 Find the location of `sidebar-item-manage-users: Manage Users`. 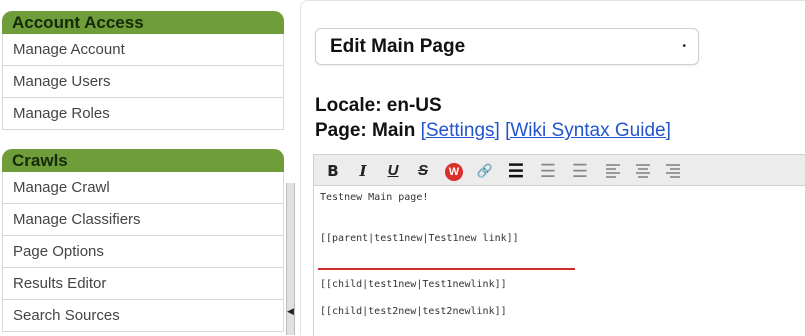

sidebar-item-manage-users: Manage Users is located at coordinates (143, 82).